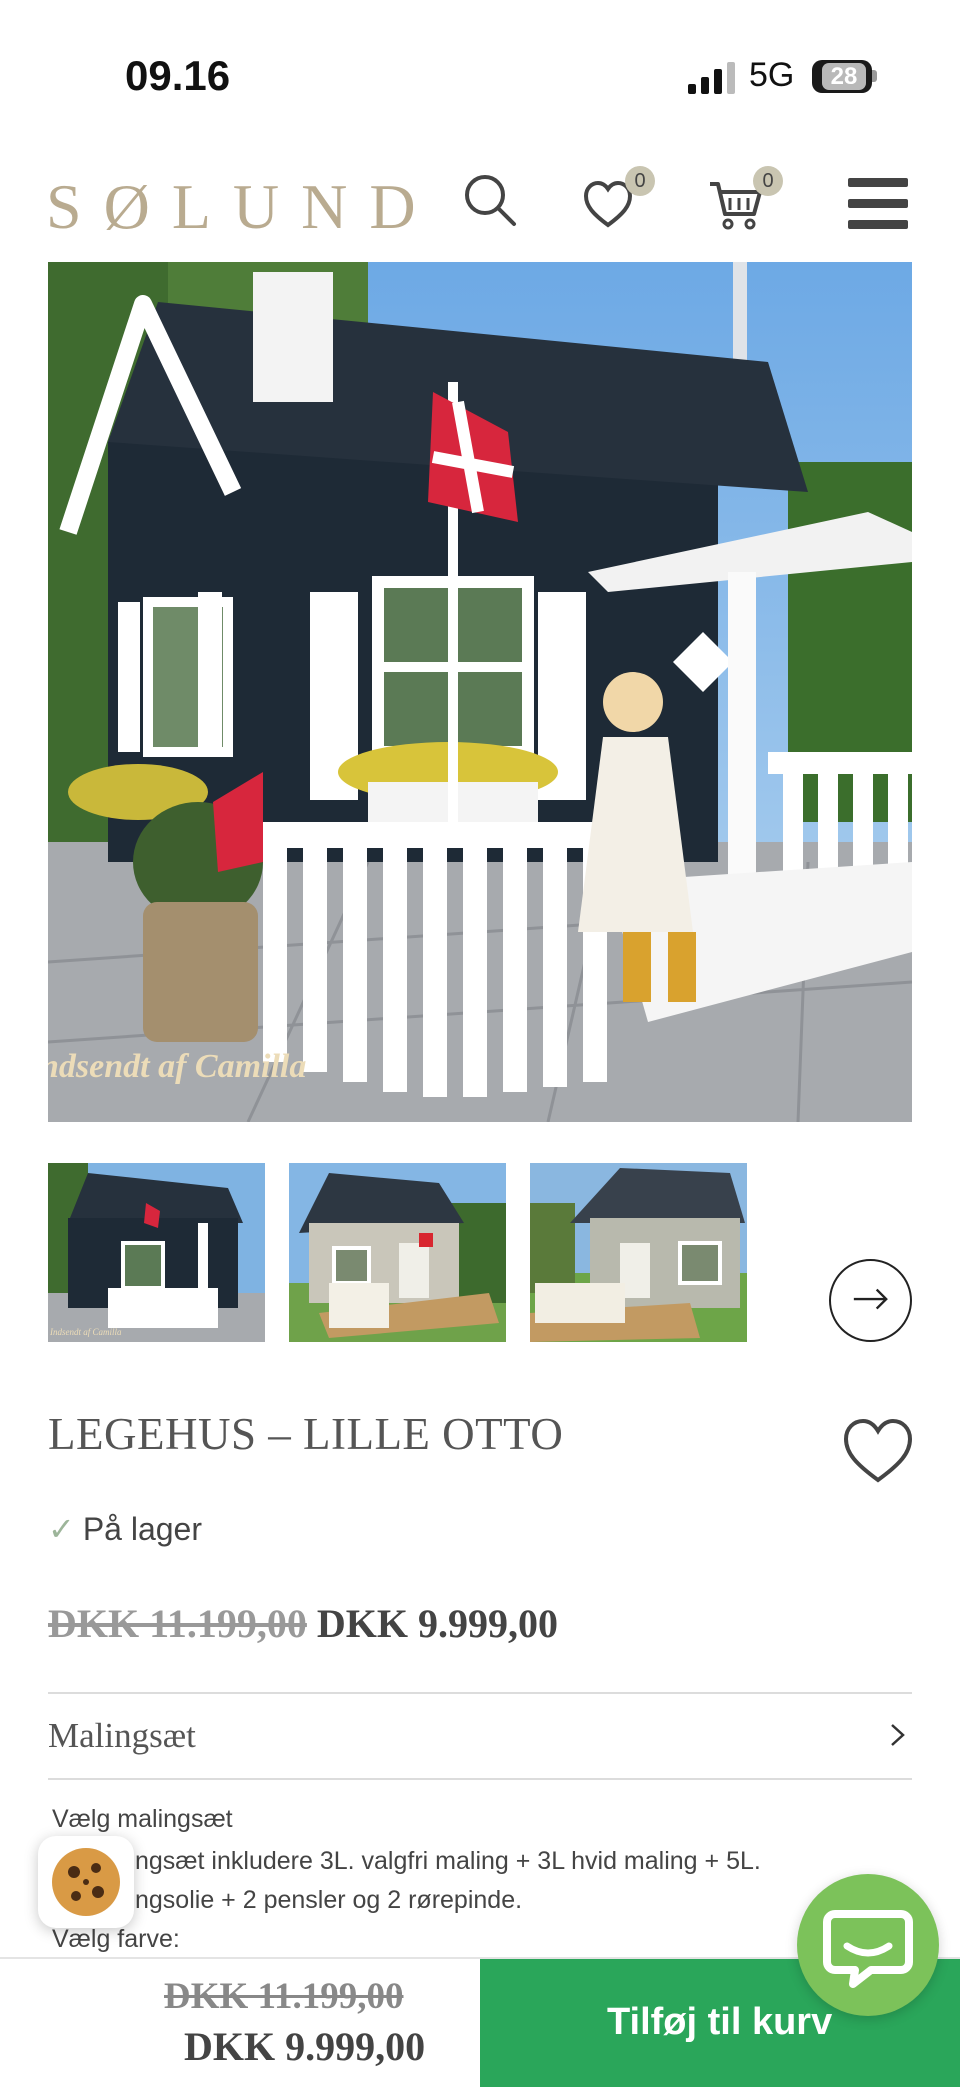 This screenshot has height=2087, width=960. Describe the element at coordinates (711, 78) in the screenshot. I see `signal-icon` at that location.